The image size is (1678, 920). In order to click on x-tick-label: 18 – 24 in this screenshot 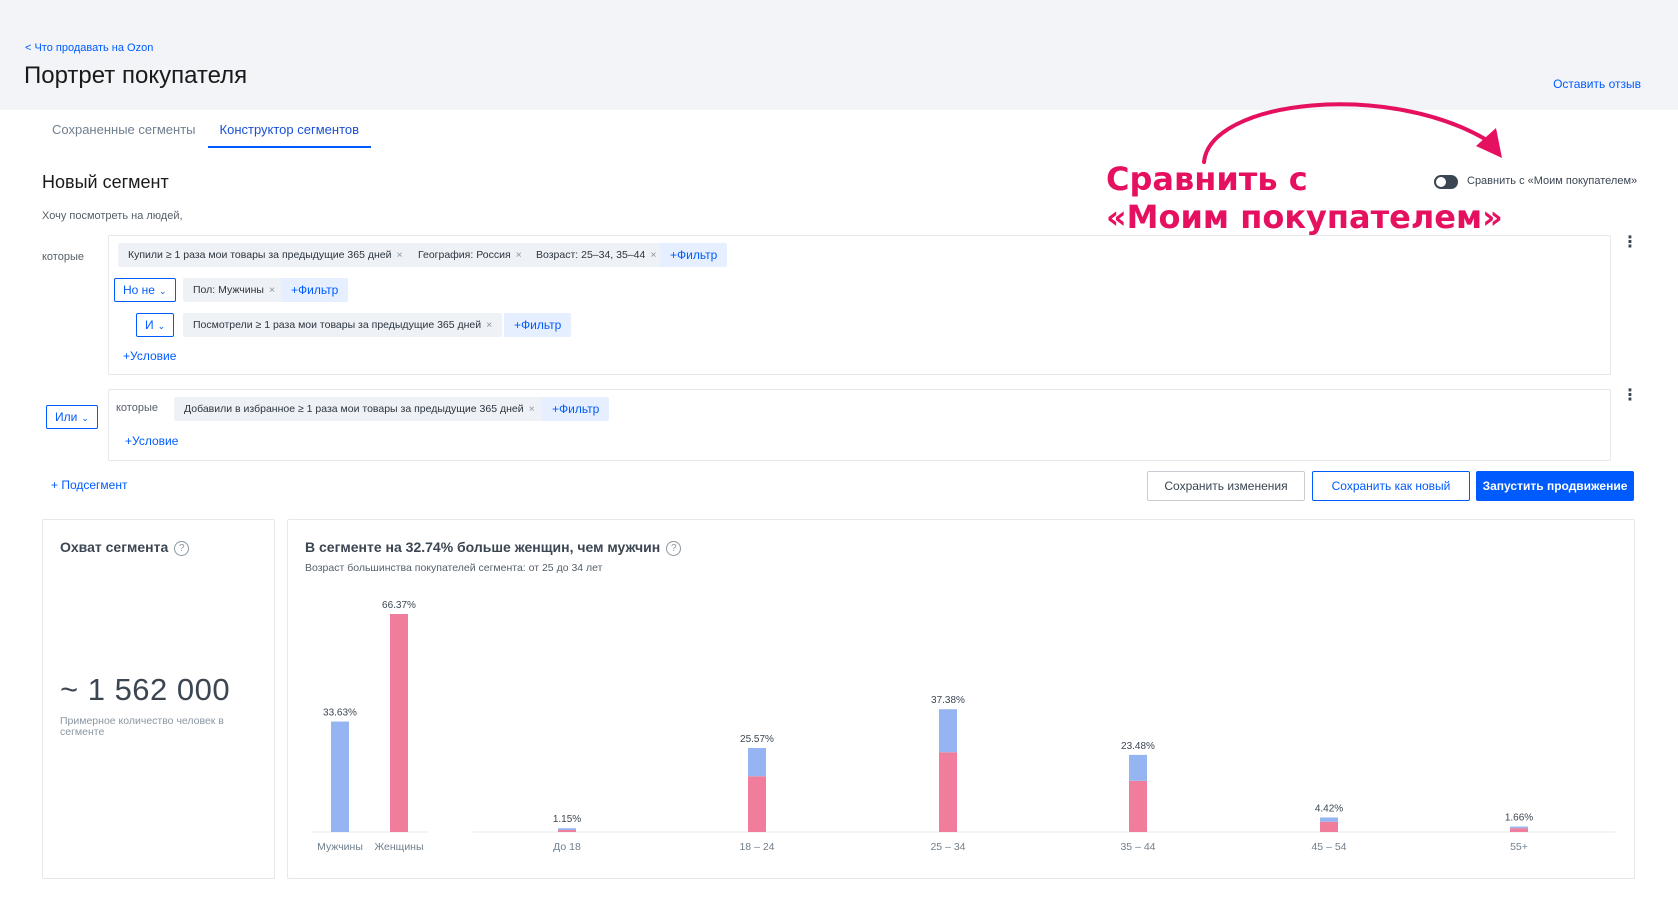, I will do `click(756, 847)`.